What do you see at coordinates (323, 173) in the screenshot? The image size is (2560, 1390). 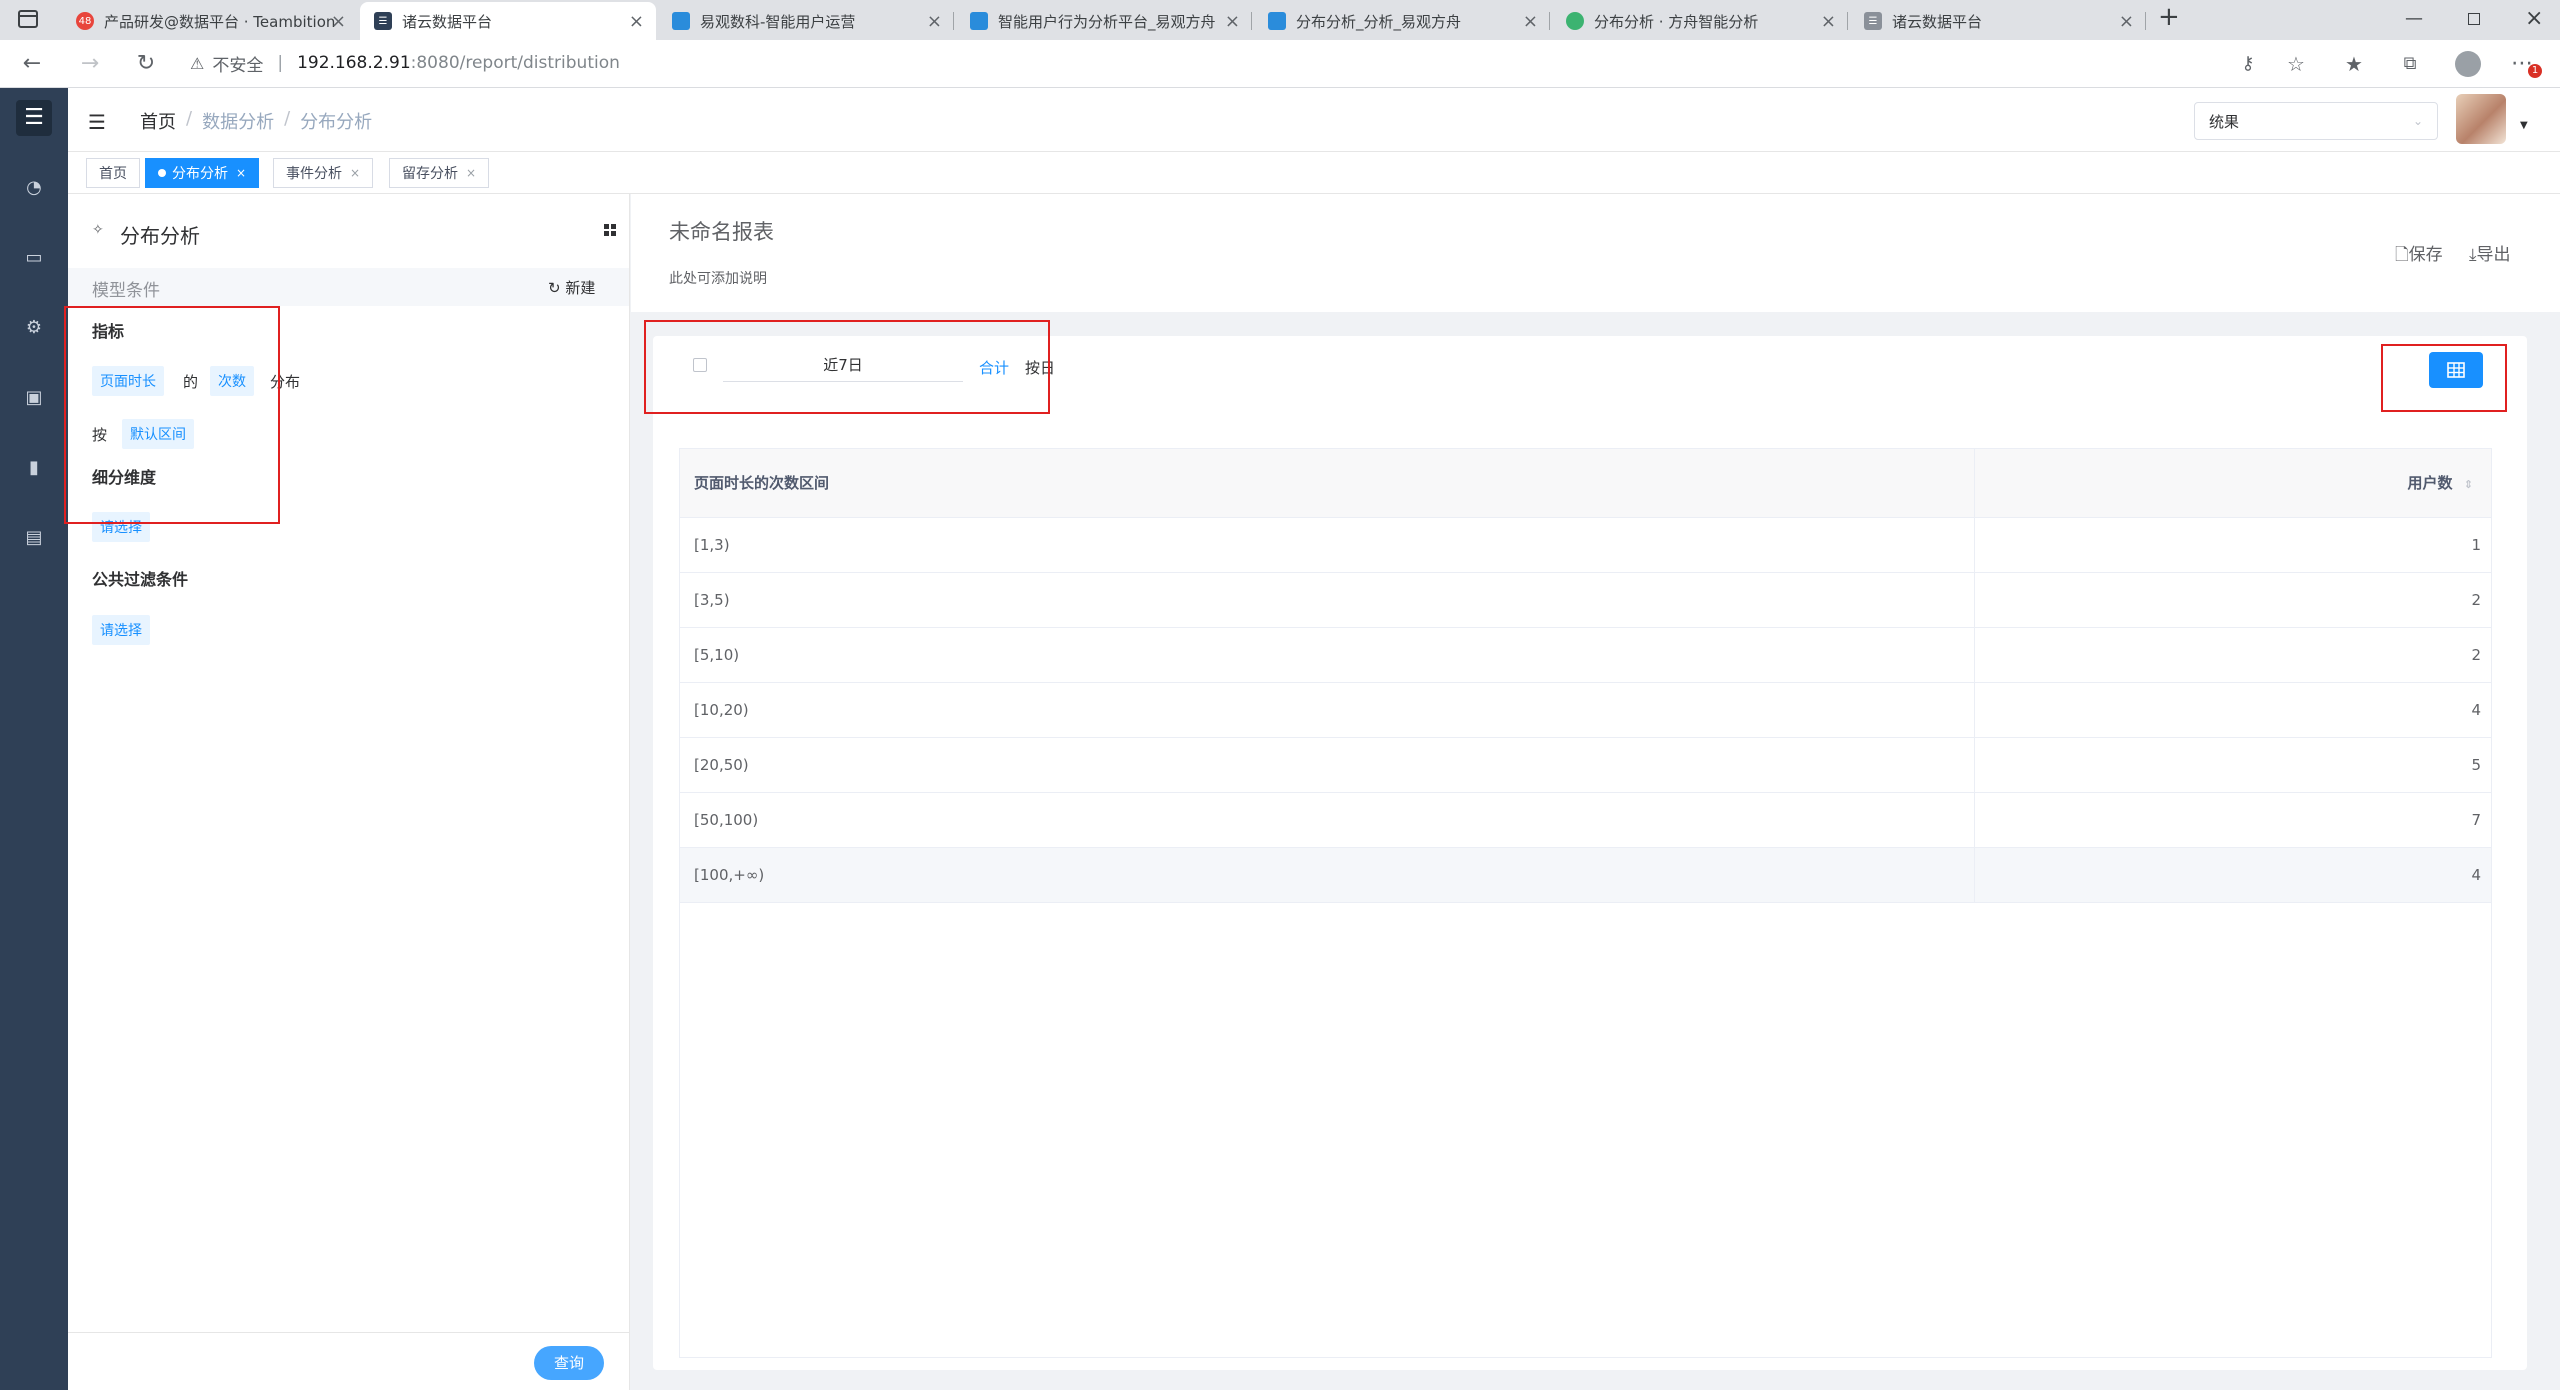 I see `tag-event: 事件分析 ×` at bounding box center [323, 173].